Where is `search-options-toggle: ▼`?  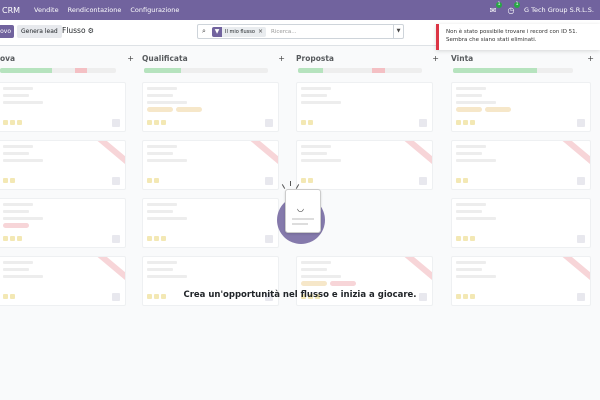
search-options-toggle: ▼ is located at coordinates (398, 31).